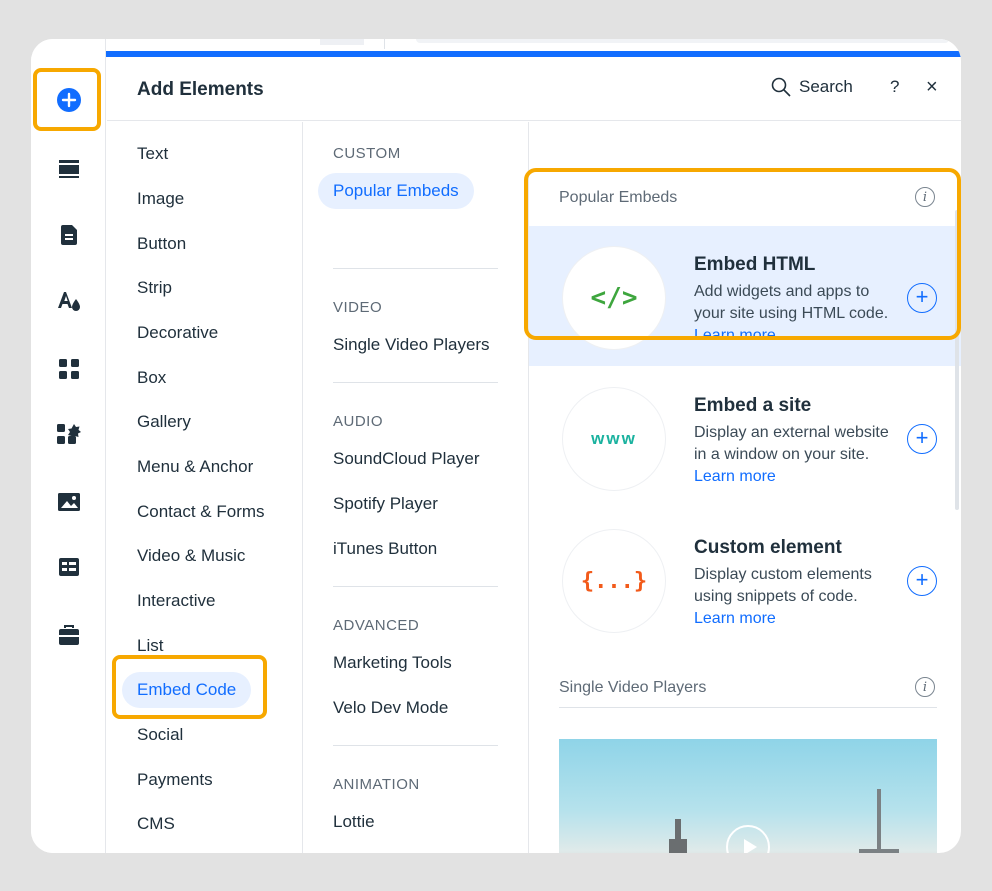  I want to click on briefcase-icon, so click(68, 635).